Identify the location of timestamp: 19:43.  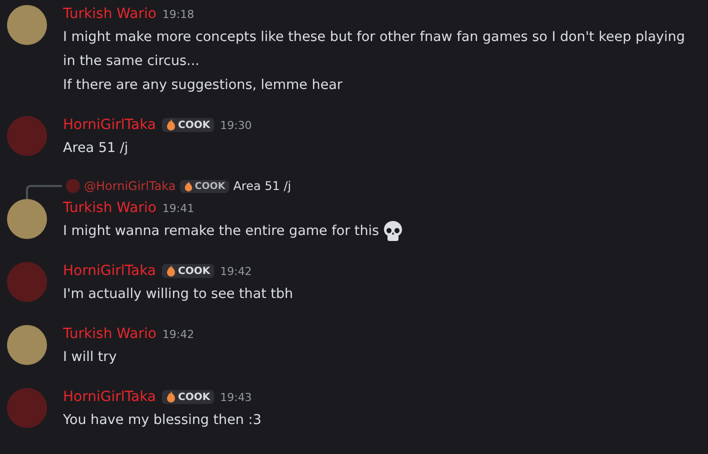
(236, 397).